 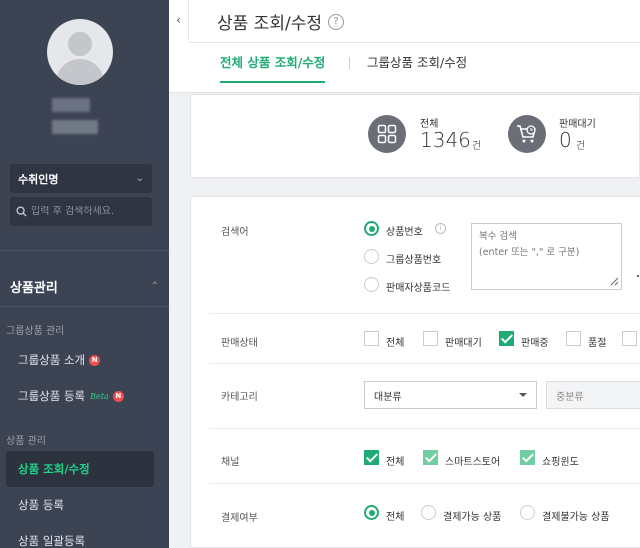 I want to click on option-payment-all: 전체, so click(x=395, y=517).